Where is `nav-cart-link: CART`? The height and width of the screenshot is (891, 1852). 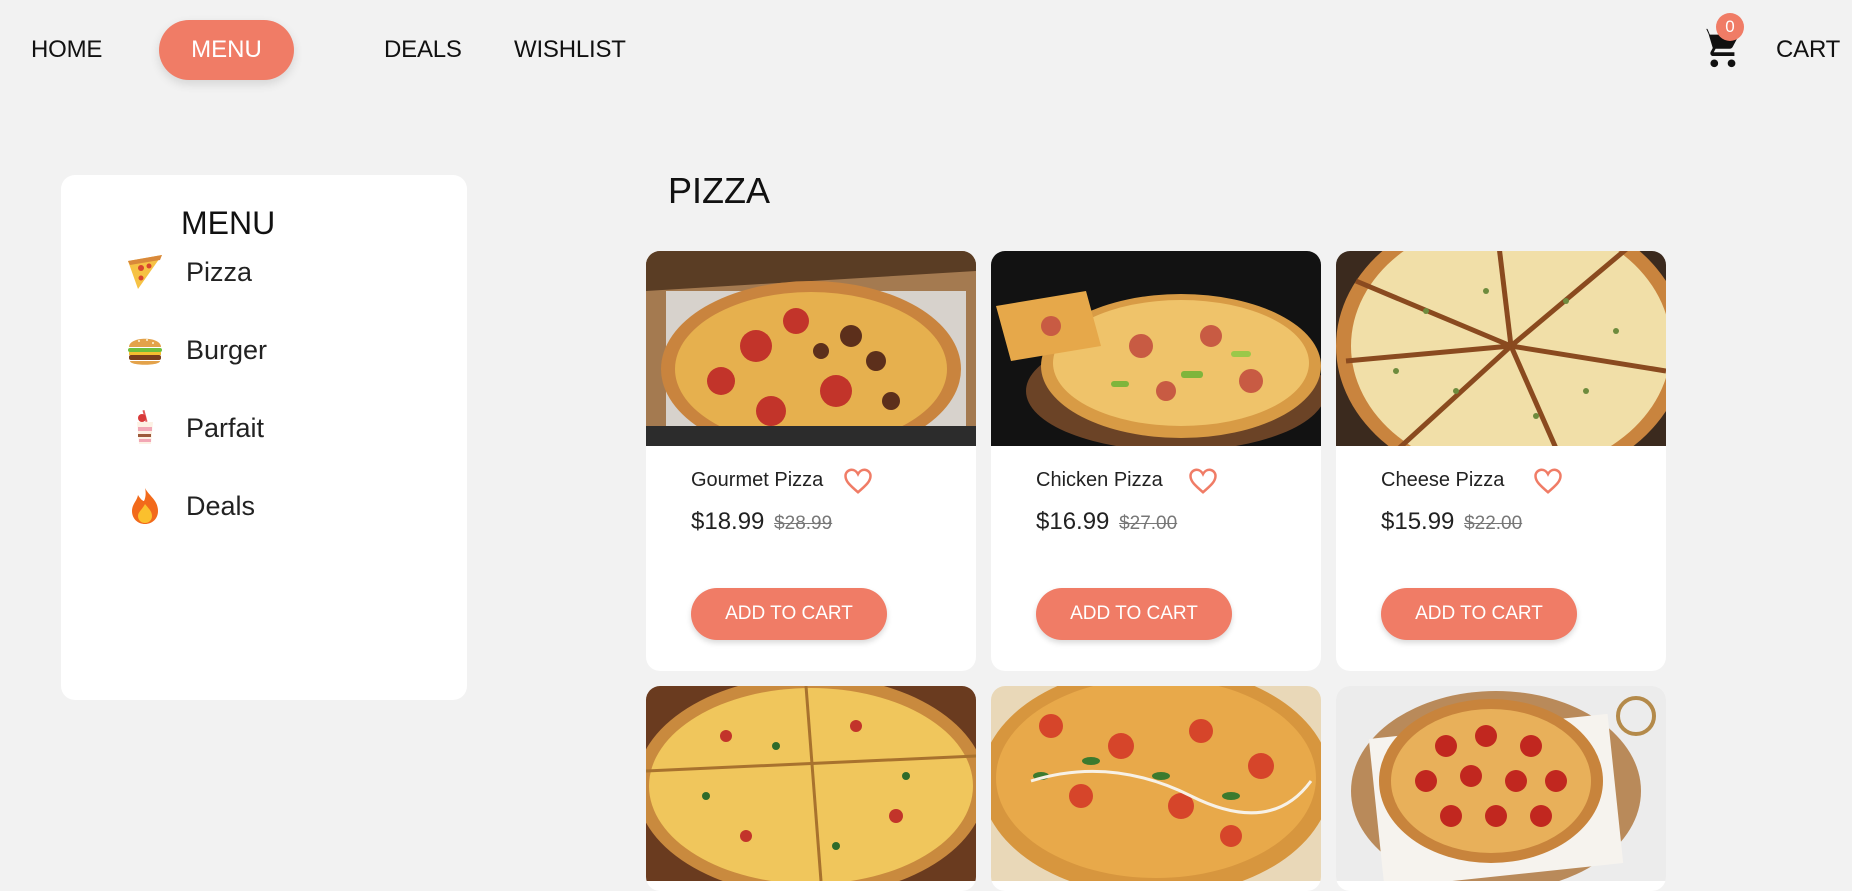 nav-cart-link: CART is located at coordinates (1808, 50).